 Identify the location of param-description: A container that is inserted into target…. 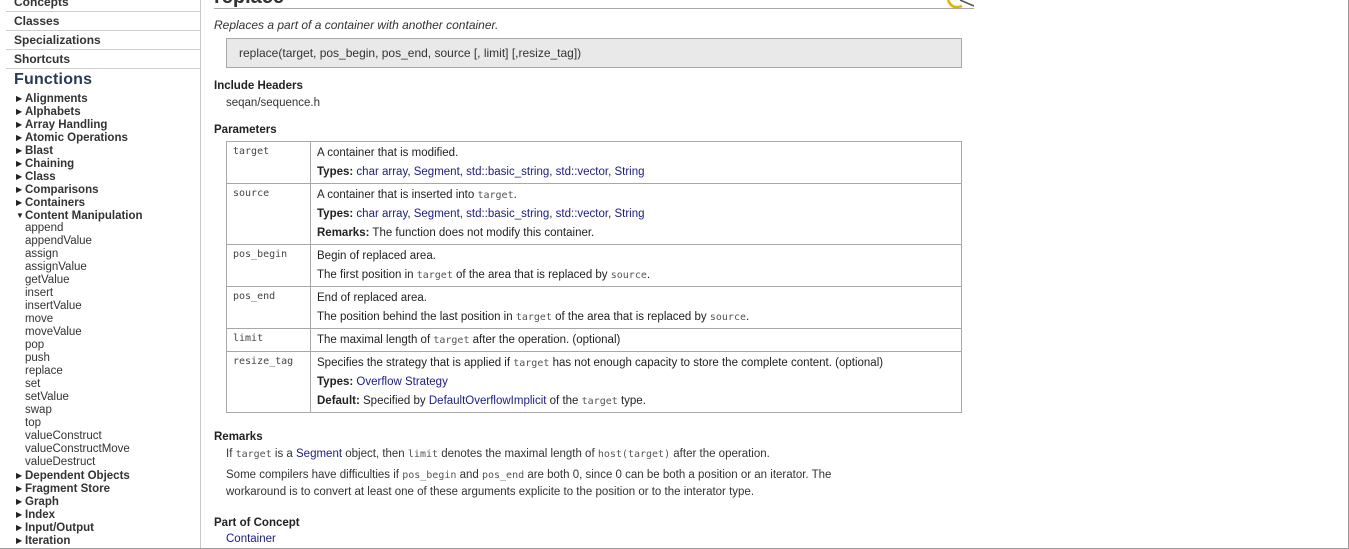
(636, 214).